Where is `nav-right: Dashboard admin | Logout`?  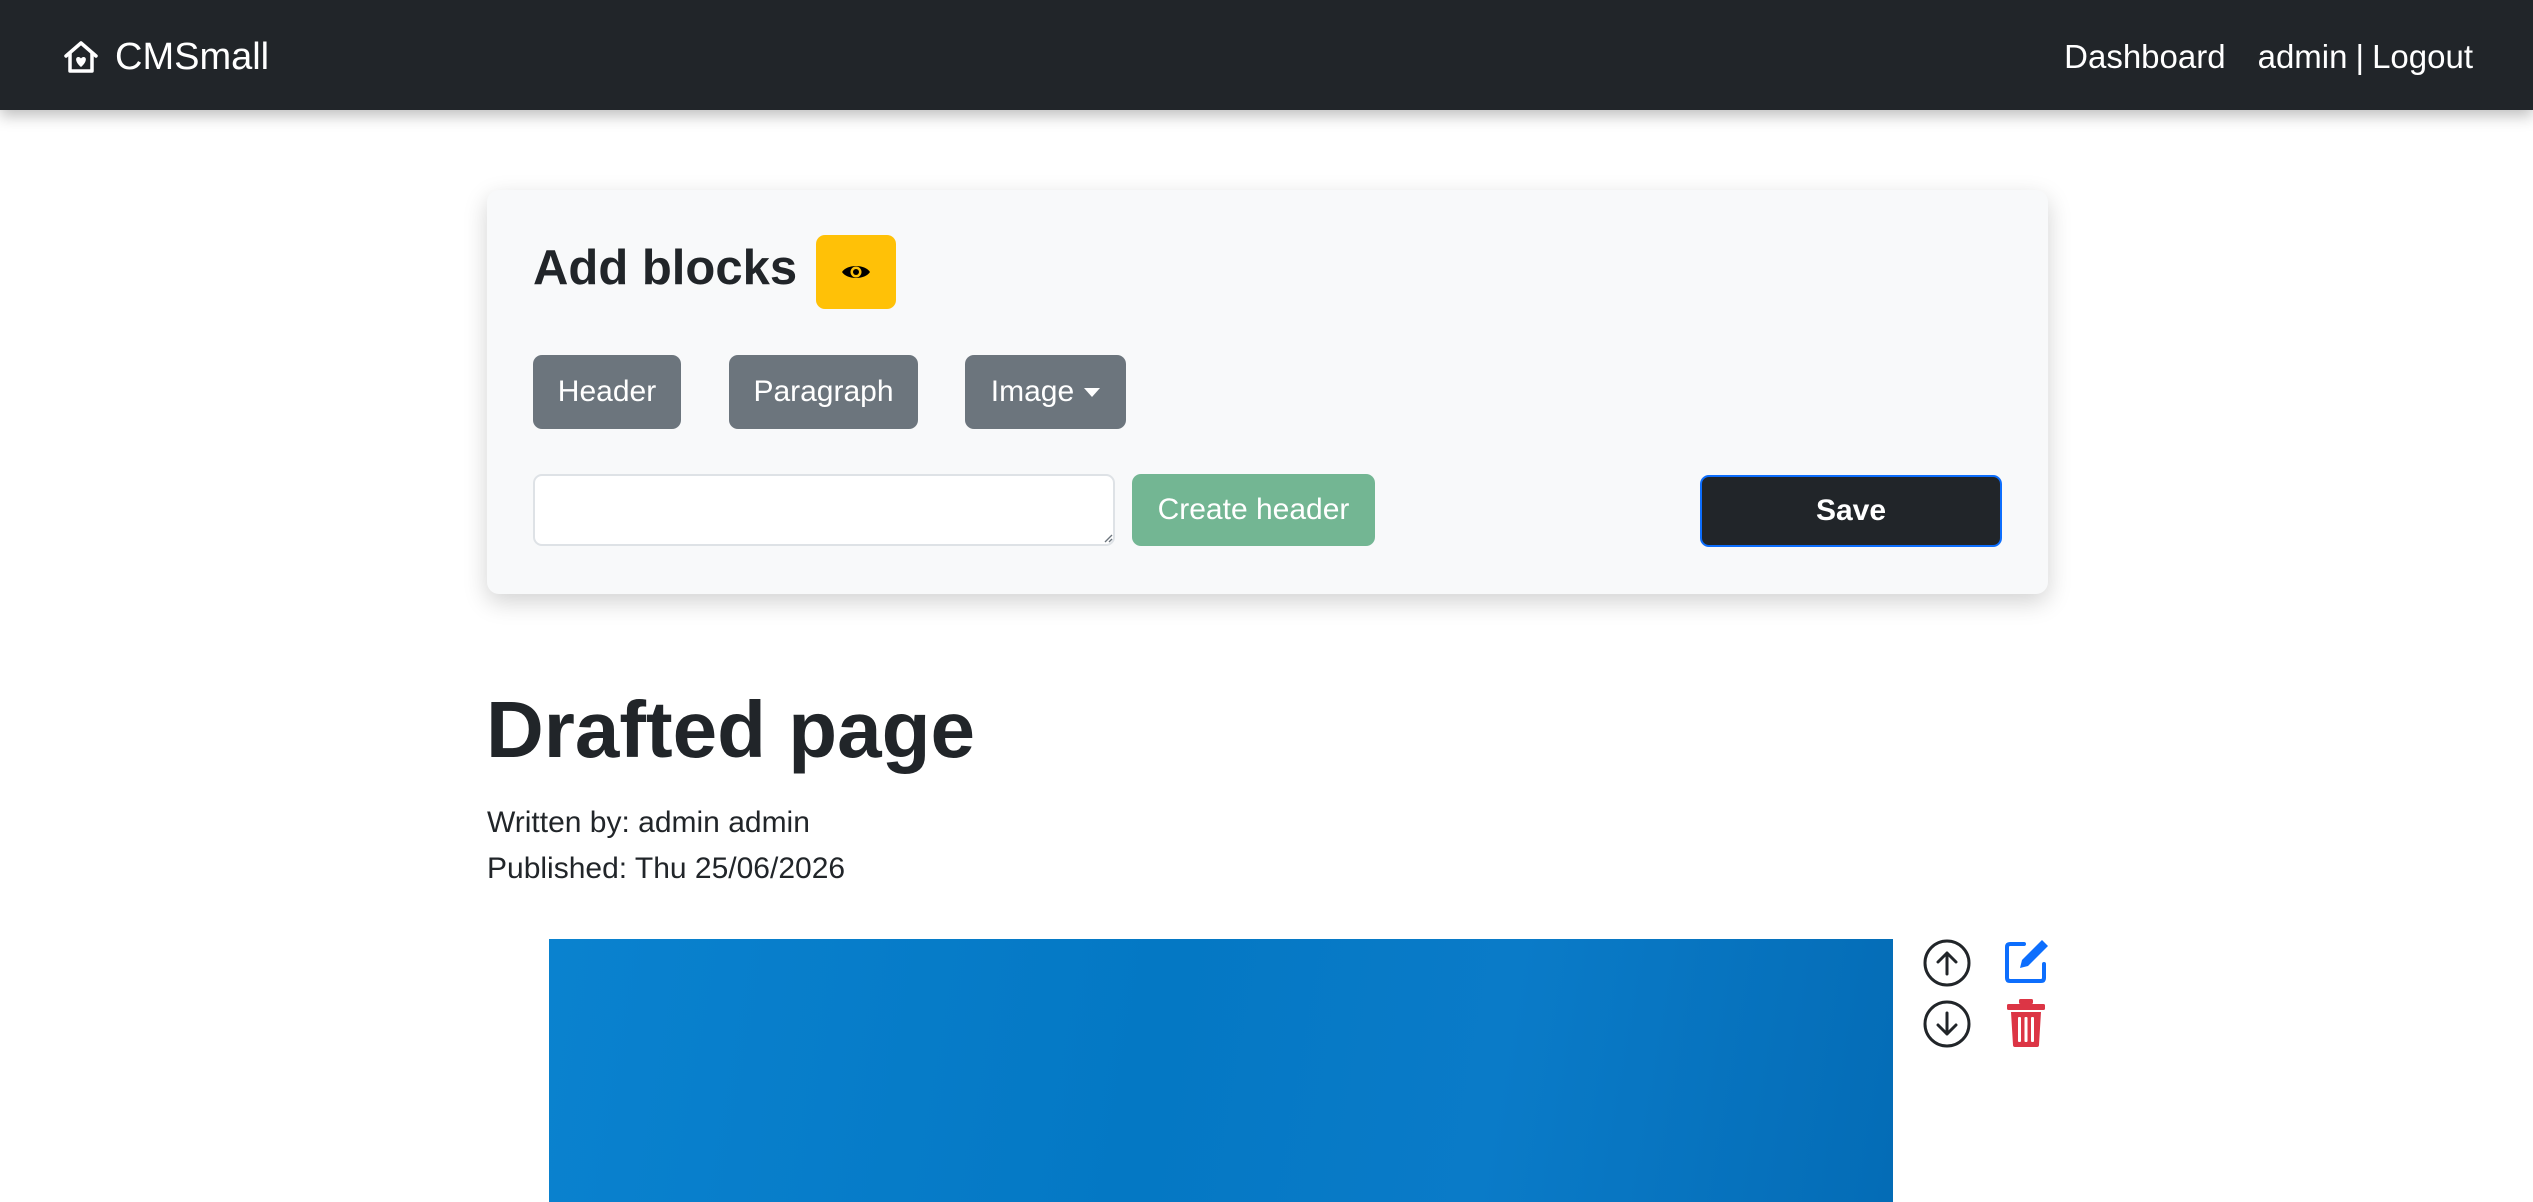 nav-right: Dashboard admin | Logout is located at coordinates (2268, 57).